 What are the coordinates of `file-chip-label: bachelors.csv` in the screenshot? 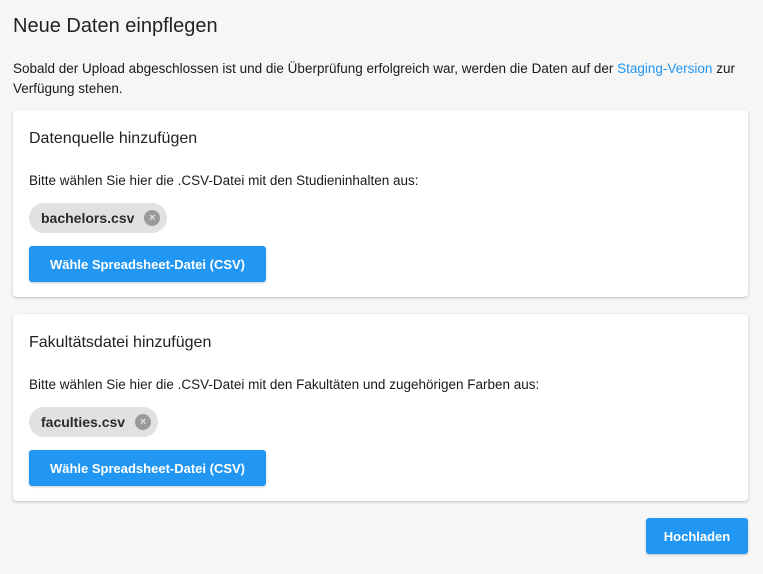 It's located at (88, 218).